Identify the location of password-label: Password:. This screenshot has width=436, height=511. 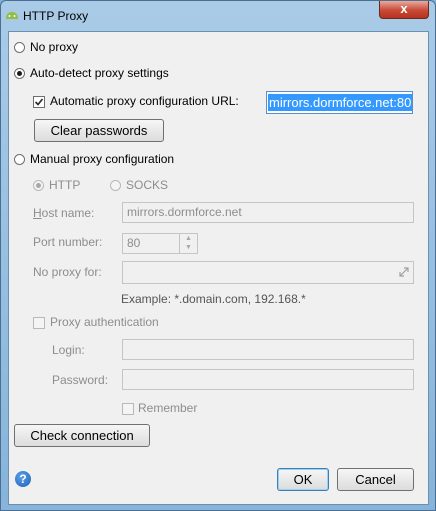
(80, 380).